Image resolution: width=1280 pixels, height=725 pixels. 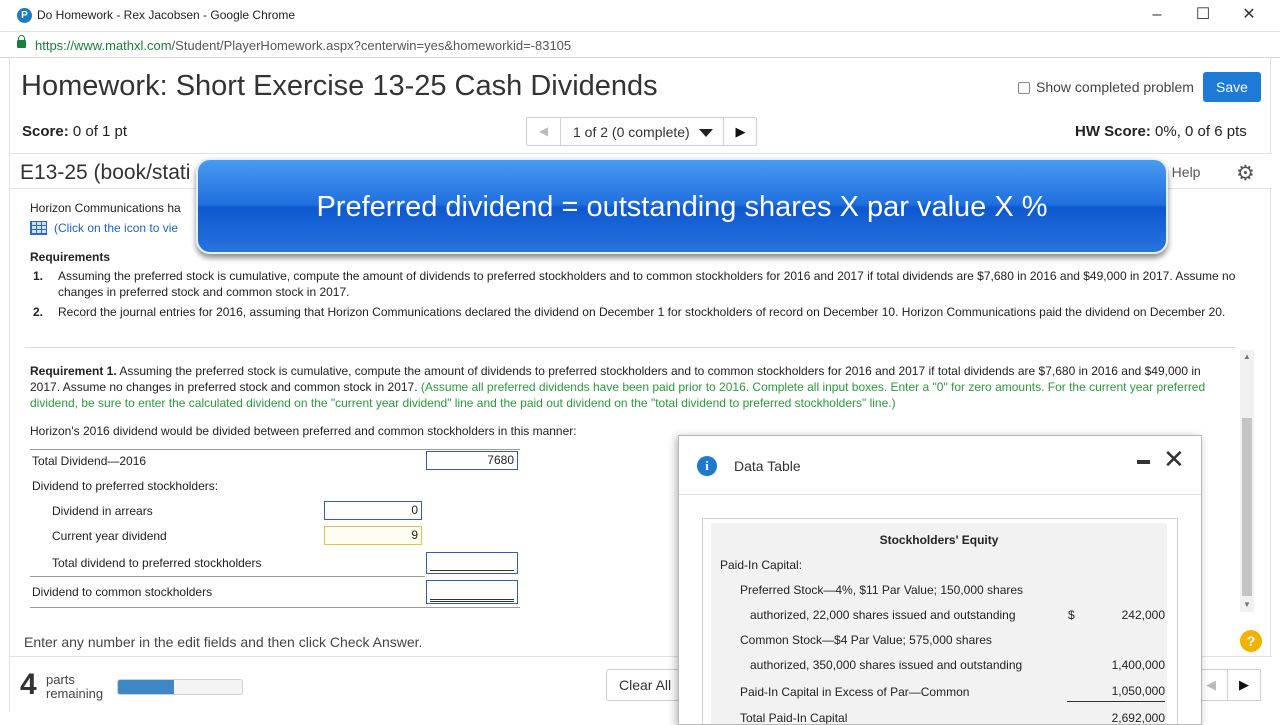 What do you see at coordinates (146, 687) in the screenshot?
I see `parts-progress-fill` at bounding box center [146, 687].